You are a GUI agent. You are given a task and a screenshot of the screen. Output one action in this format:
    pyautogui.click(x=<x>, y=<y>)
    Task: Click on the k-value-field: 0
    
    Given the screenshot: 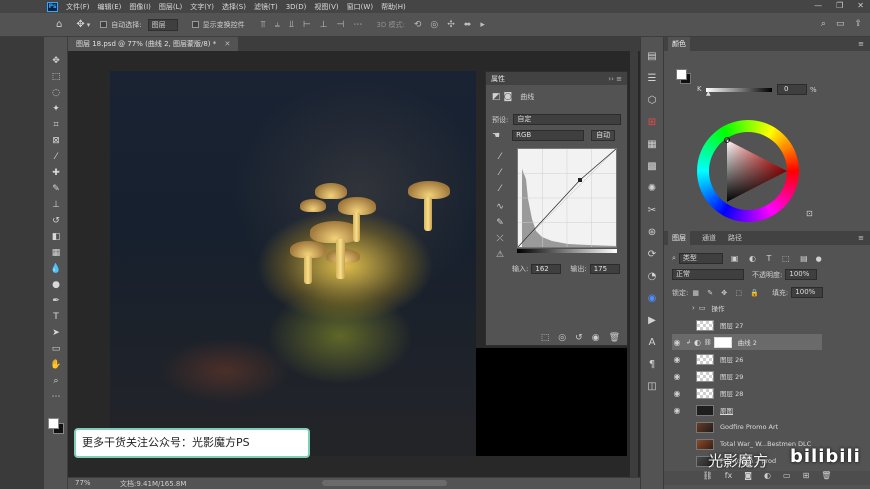 What is the action you would take?
    pyautogui.click(x=792, y=89)
    